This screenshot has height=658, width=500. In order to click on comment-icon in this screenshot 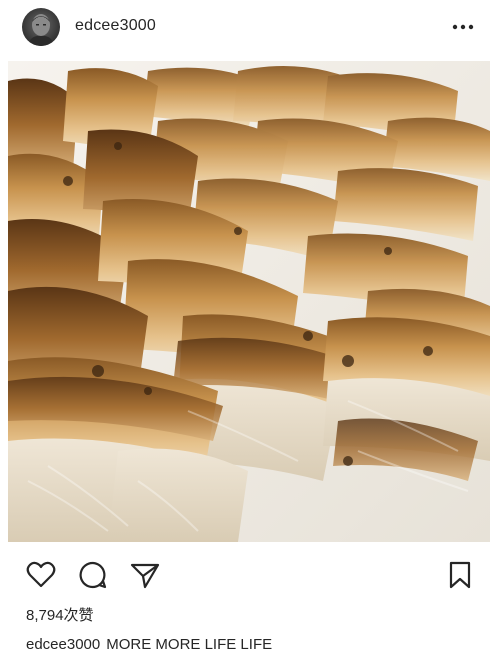, I will do `click(93, 575)`.